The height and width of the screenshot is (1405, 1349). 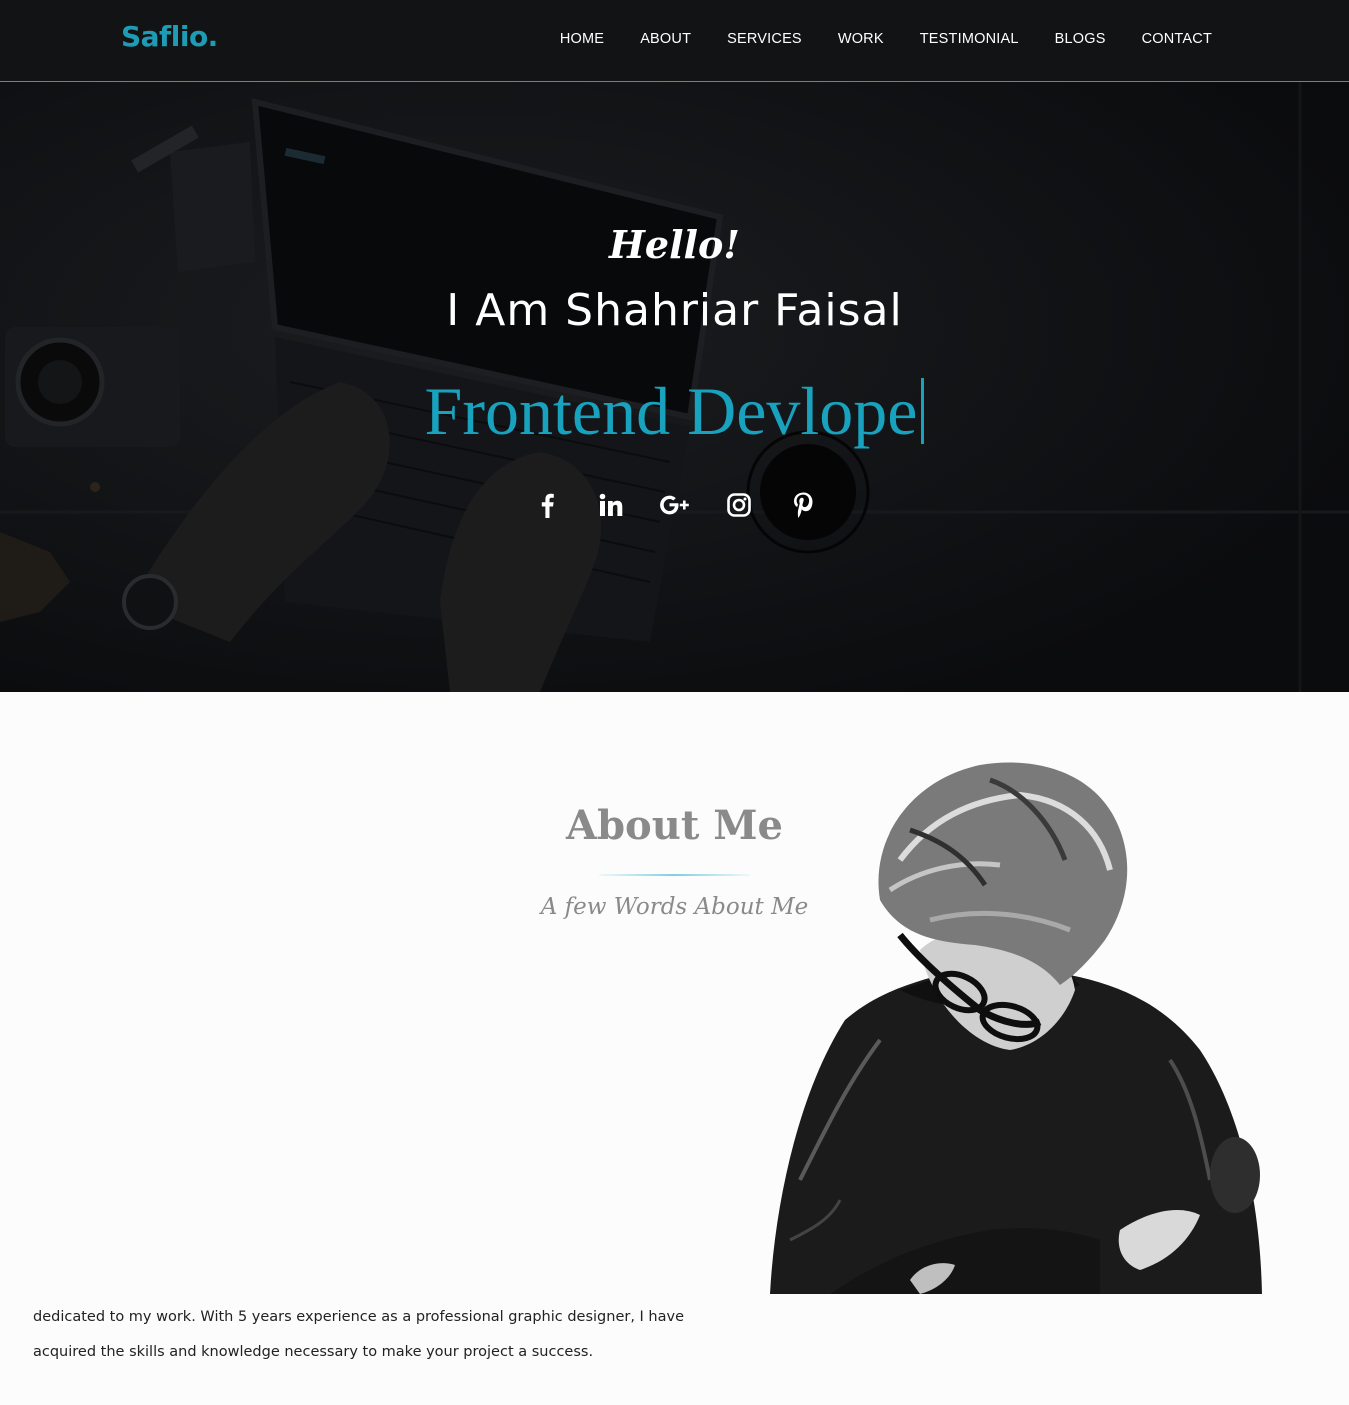 I want to click on hero-greeting: Hello!, so click(x=674, y=244).